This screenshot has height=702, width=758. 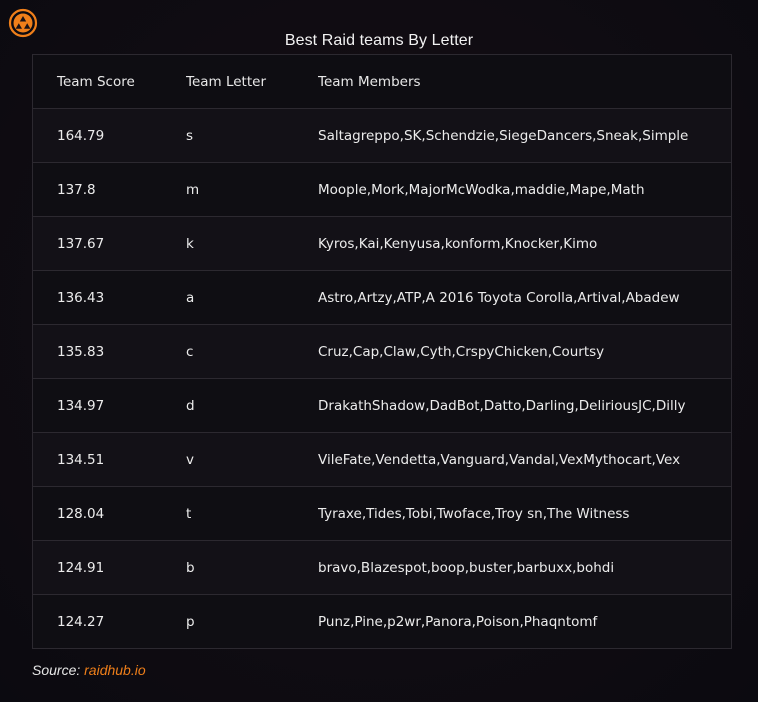 I want to click on team-letter-cell: d, so click(x=190, y=405).